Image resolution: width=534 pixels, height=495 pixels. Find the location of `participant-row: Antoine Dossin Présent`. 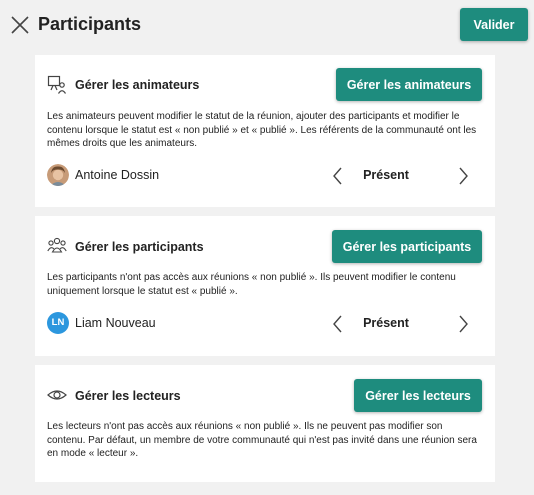

participant-row: Antoine Dossin Présent is located at coordinates (265, 176).